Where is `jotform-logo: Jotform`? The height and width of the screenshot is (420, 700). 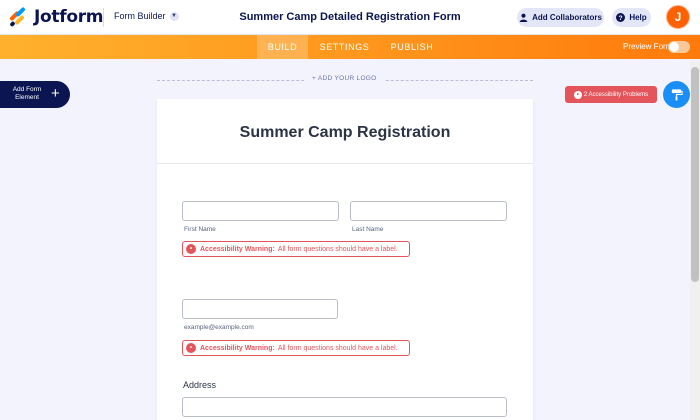
jotform-logo: Jotform is located at coordinates (56, 17).